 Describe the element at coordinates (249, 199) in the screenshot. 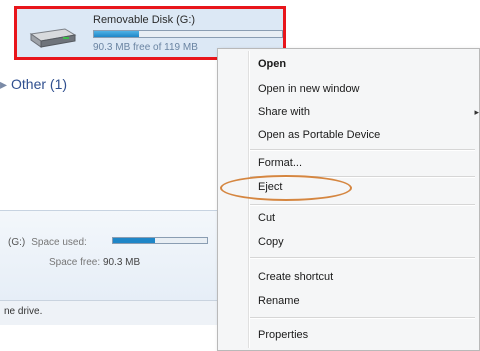

I see `menu-icon-gutter` at that location.